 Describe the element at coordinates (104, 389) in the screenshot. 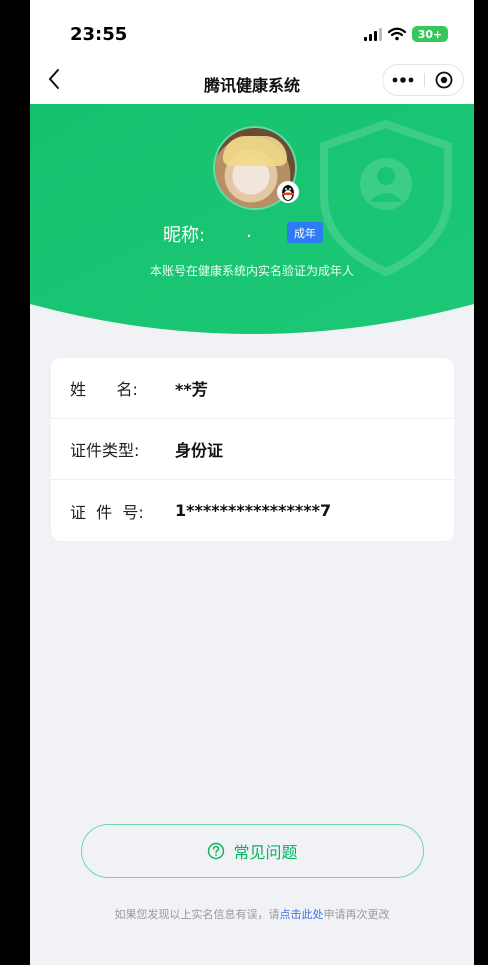

I see `name-label: 姓 名:` at that location.